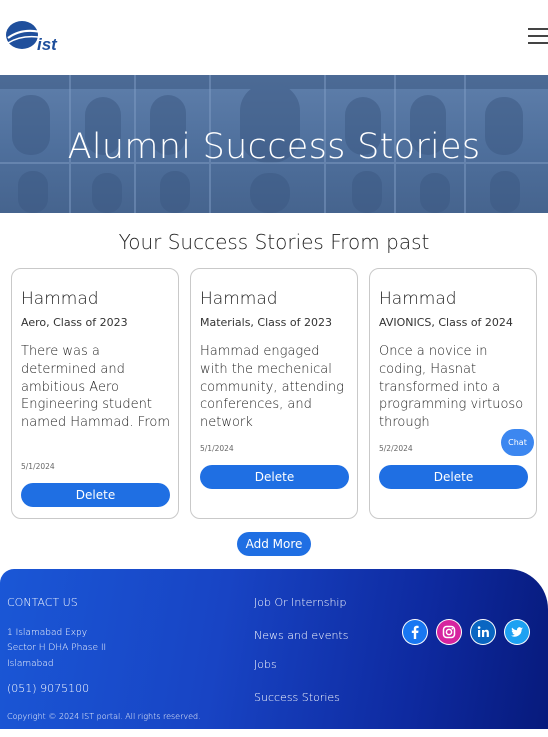  What do you see at coordinates (538, 37) in the screenshot?
I see `hamburger-menu-icon` at bounding box center [538, 37].